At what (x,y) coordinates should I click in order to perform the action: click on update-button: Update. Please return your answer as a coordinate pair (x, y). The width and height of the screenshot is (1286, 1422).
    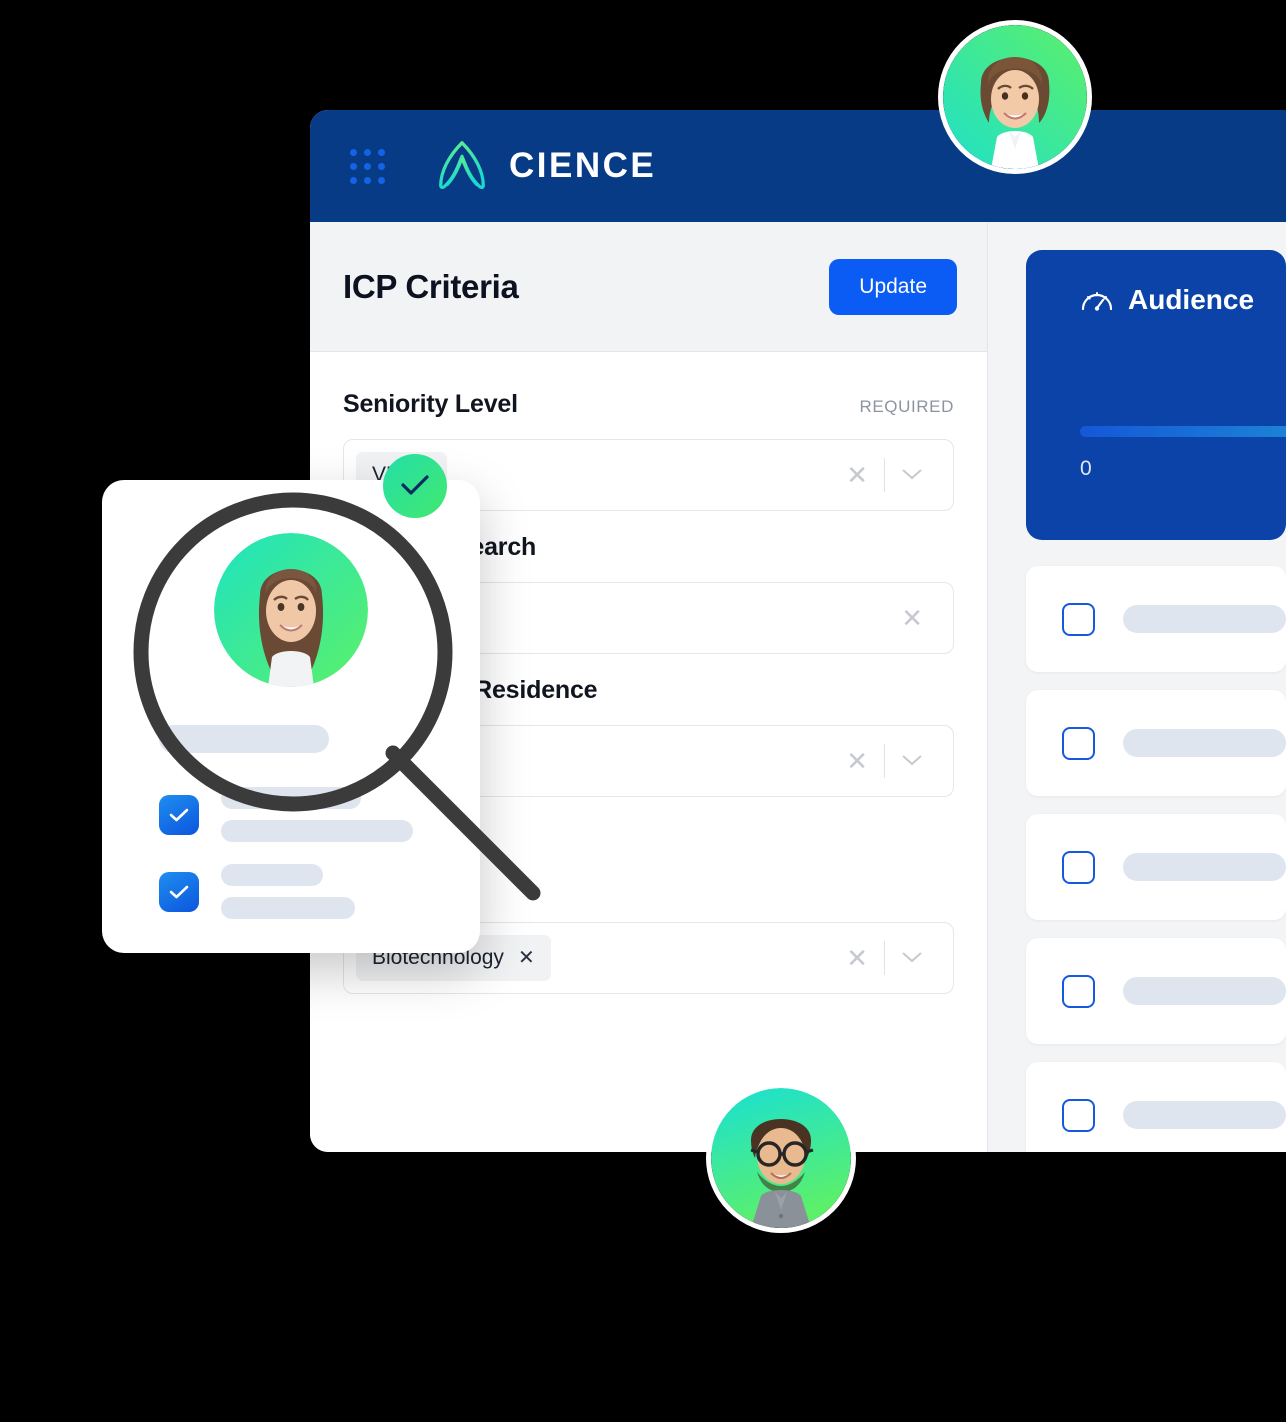
    Looking at the image, I should click on (893, 286).